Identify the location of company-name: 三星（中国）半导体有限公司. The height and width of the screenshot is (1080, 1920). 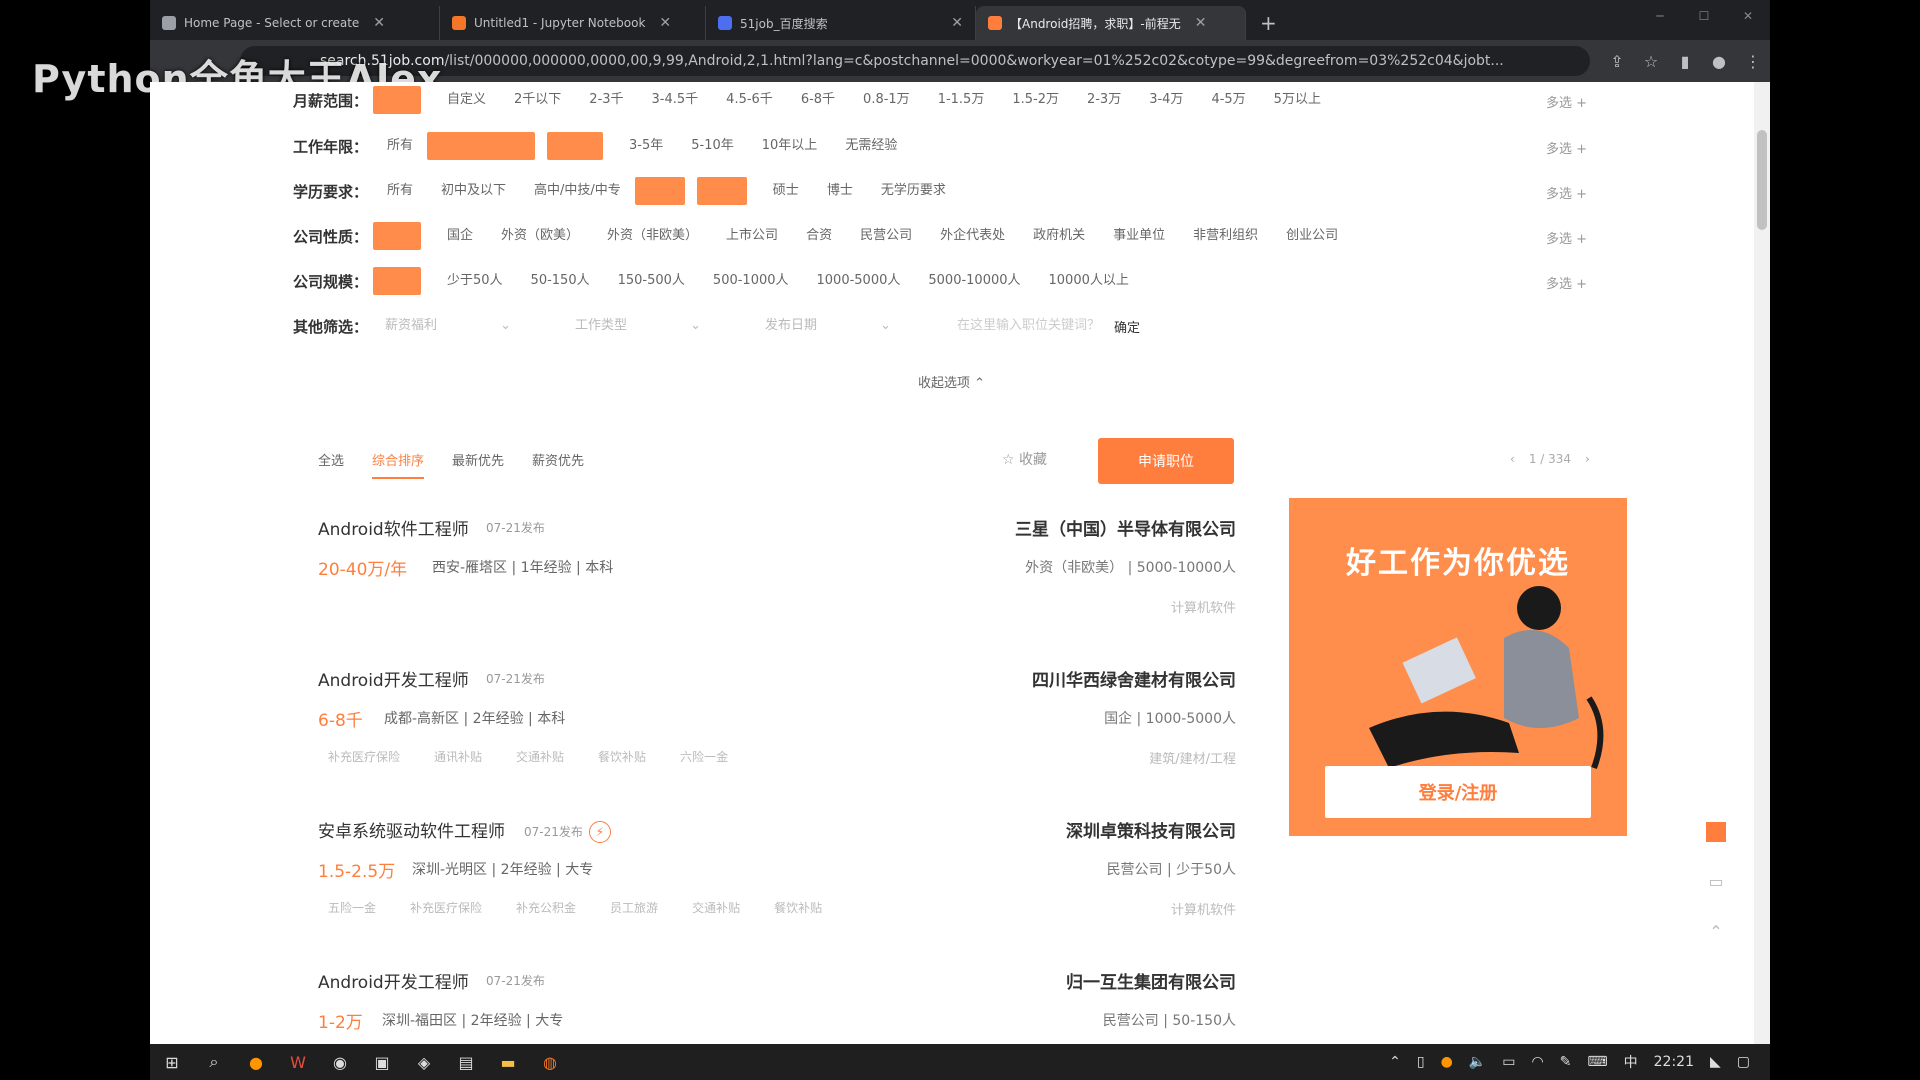
(1125, 527).